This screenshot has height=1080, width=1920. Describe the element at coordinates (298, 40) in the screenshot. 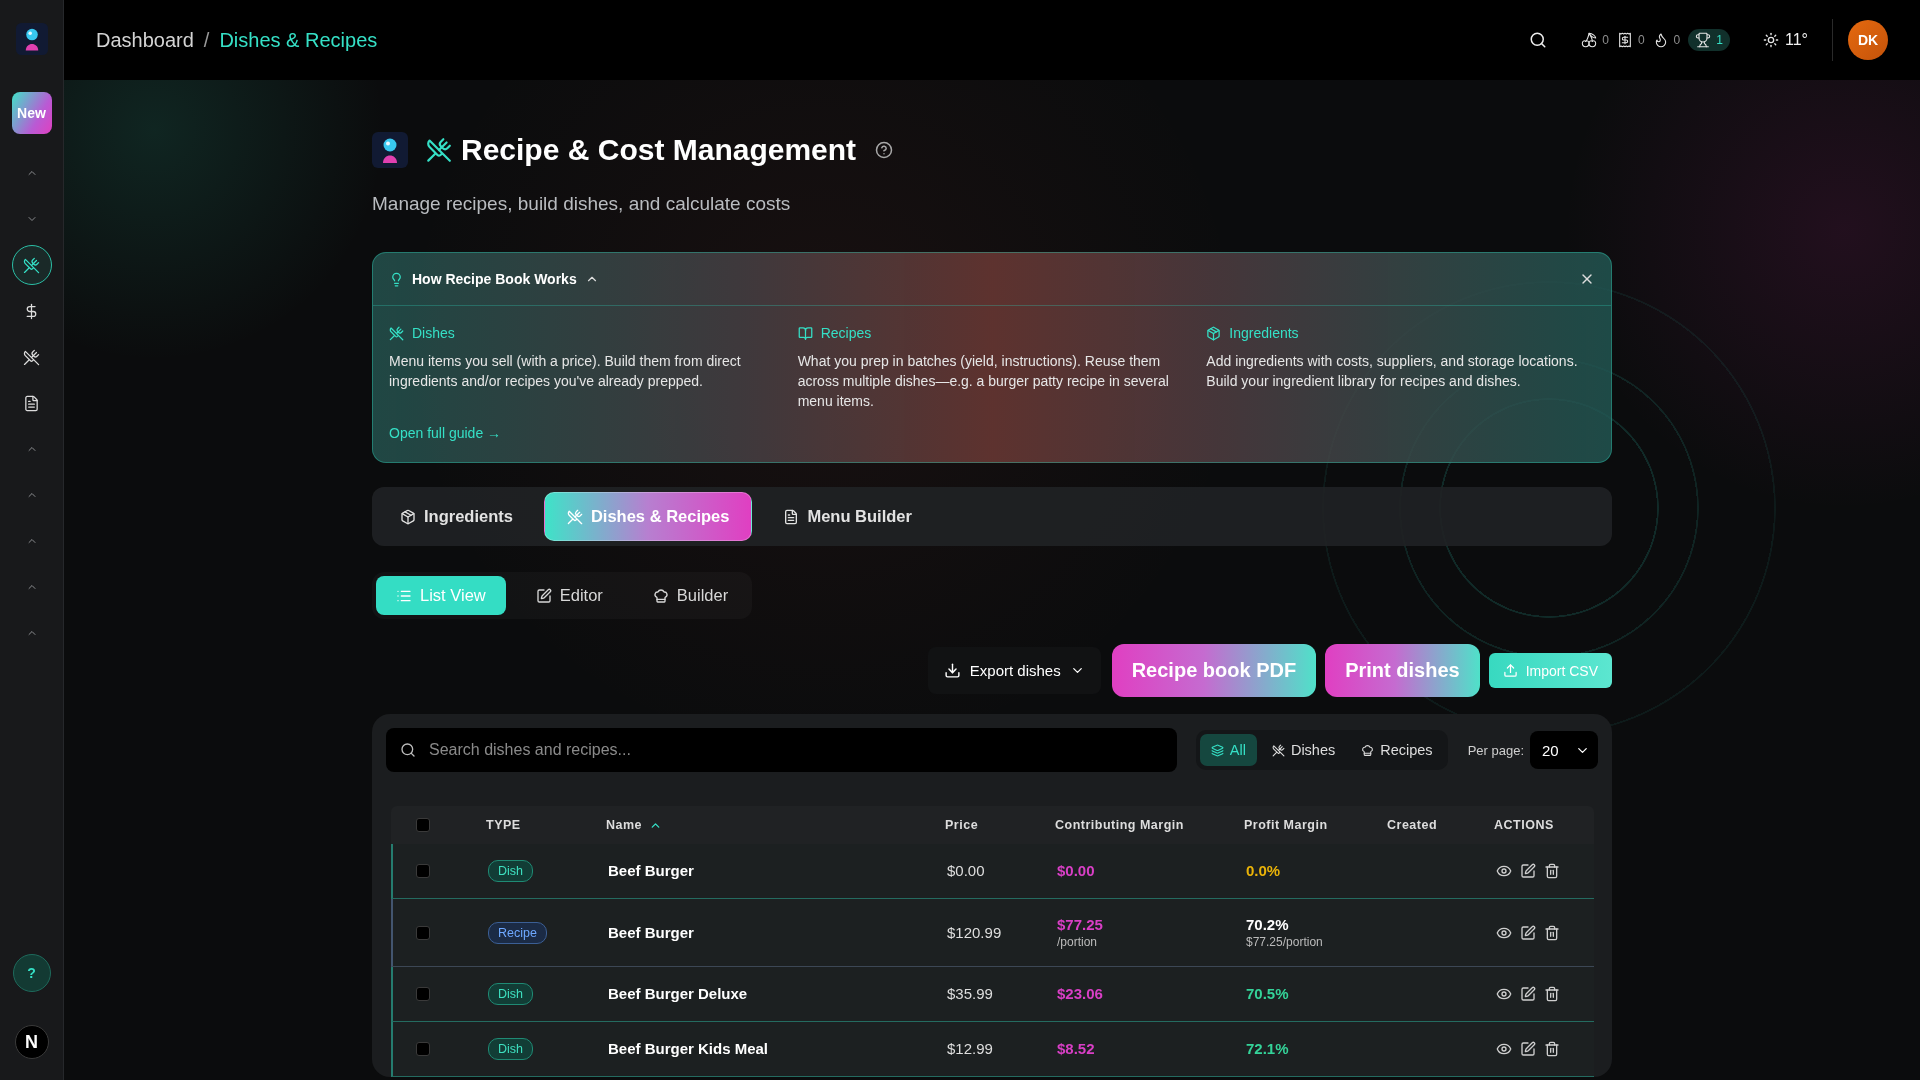

I see `breadcrumb-link: Dishes & Recipes` at that location.